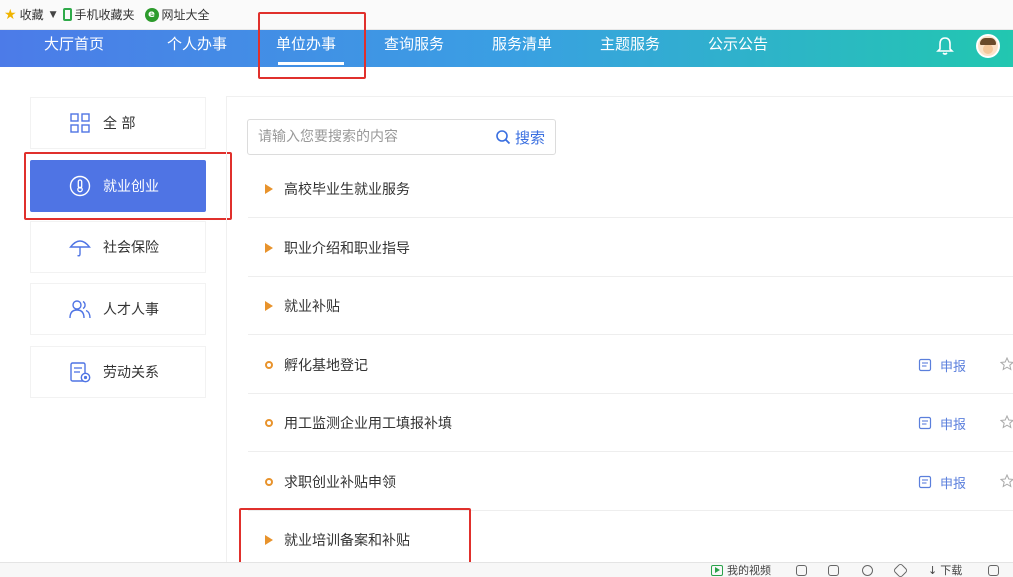 The height and width of the screenshot is (577, 1013). Describe the element at coordinates (10, 14) in the screenshot. I see `star-icon: ★` at that location.